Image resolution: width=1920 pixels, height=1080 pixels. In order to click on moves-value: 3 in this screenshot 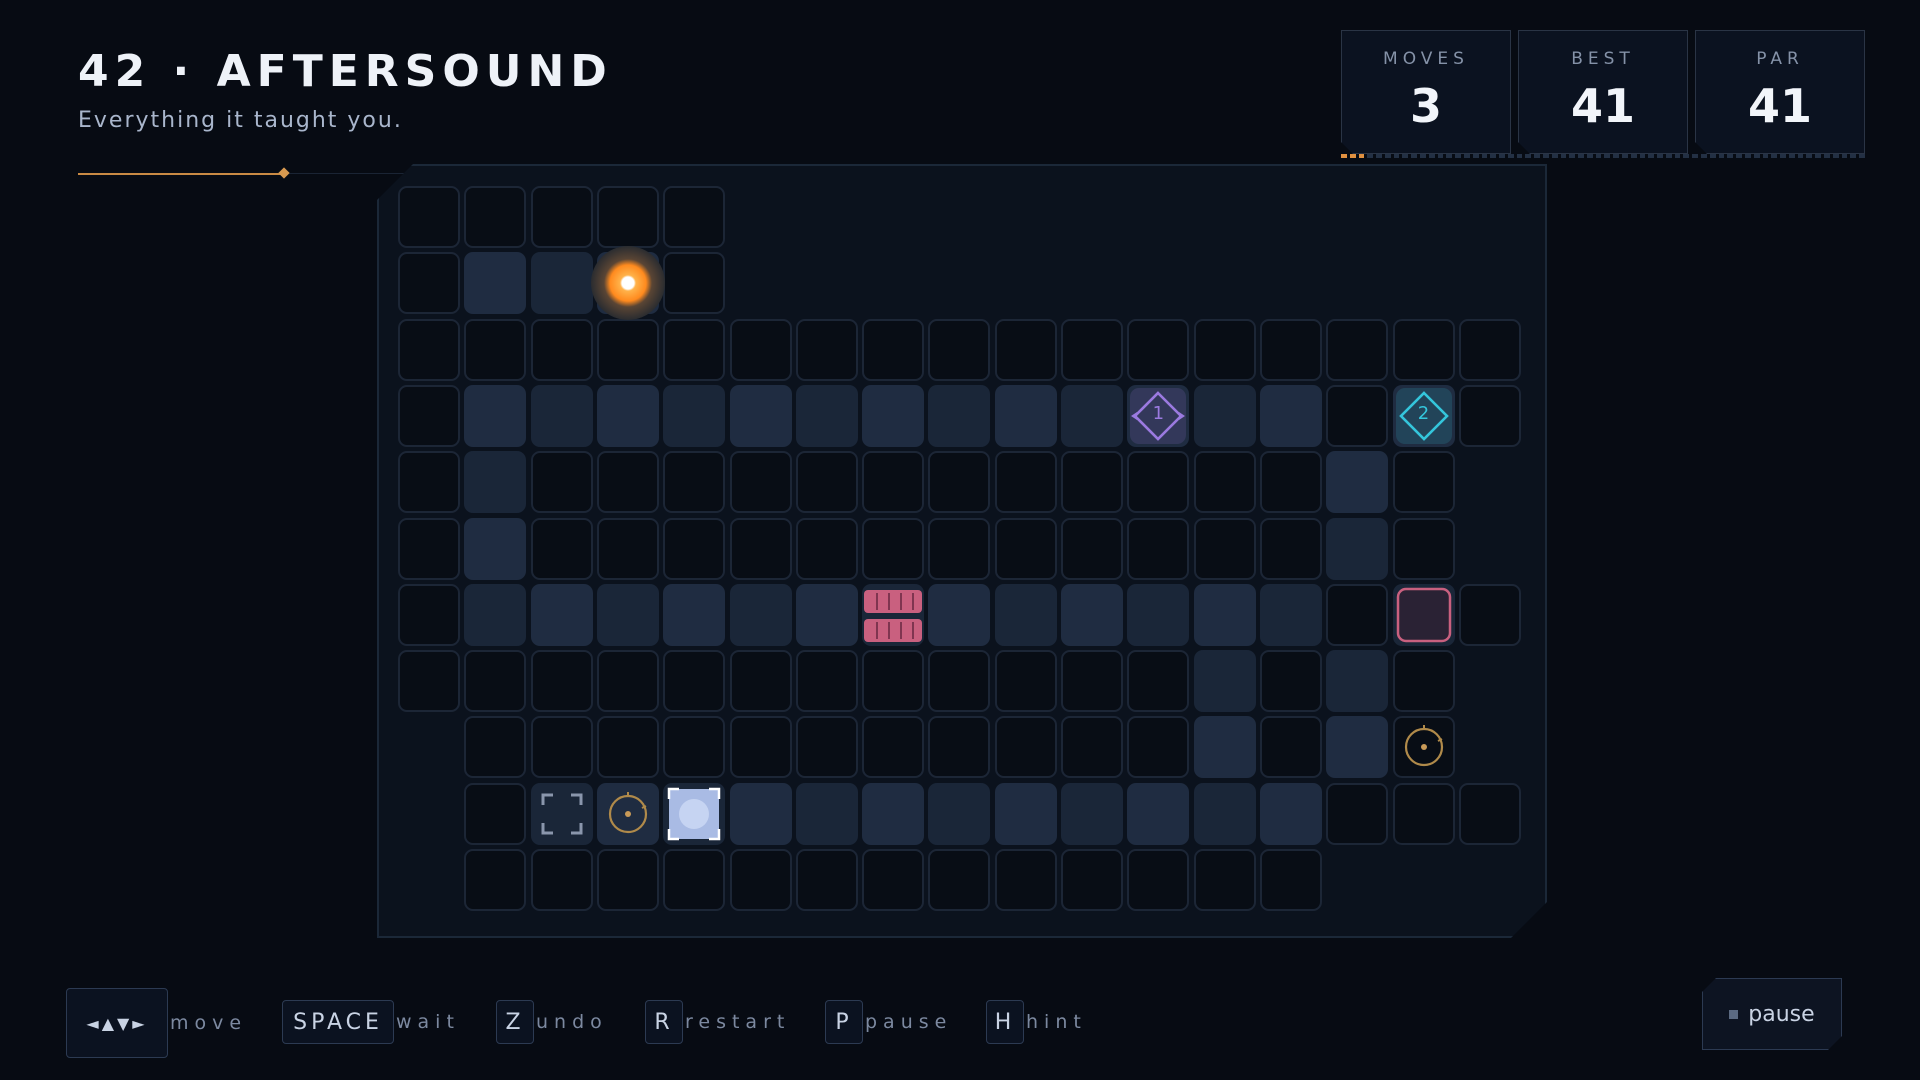, I will do `click(1425, 106)`.